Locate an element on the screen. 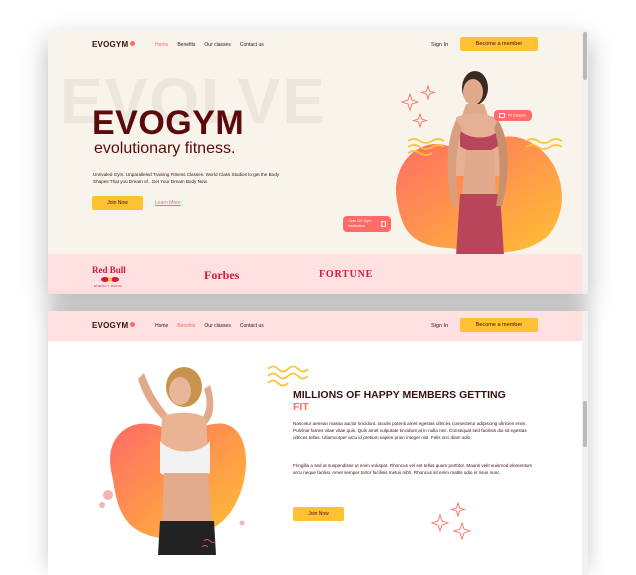 This screenshot has height=575, width=636. sponsors-bar: Red Bull ENERGY DRINK Forbes FORTUNE is located at coordinates (315, 274).